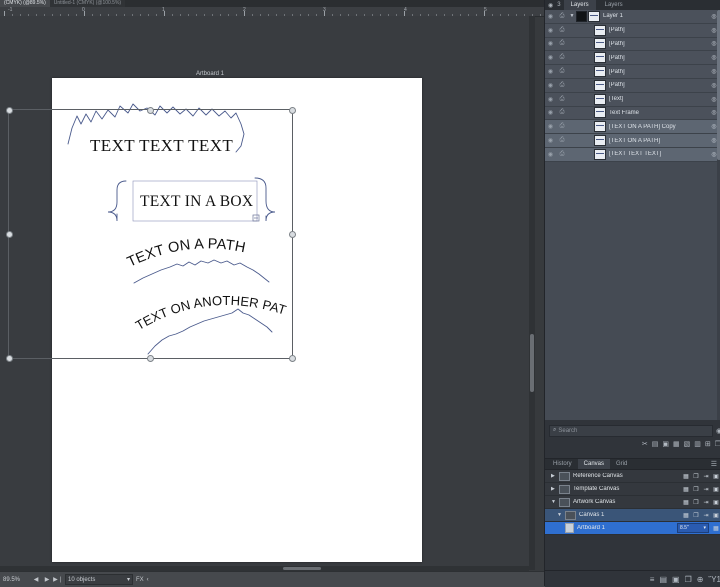 This screenshot has width=720, height=587. I want to click on fx-badge: FX, so click(140, 580).